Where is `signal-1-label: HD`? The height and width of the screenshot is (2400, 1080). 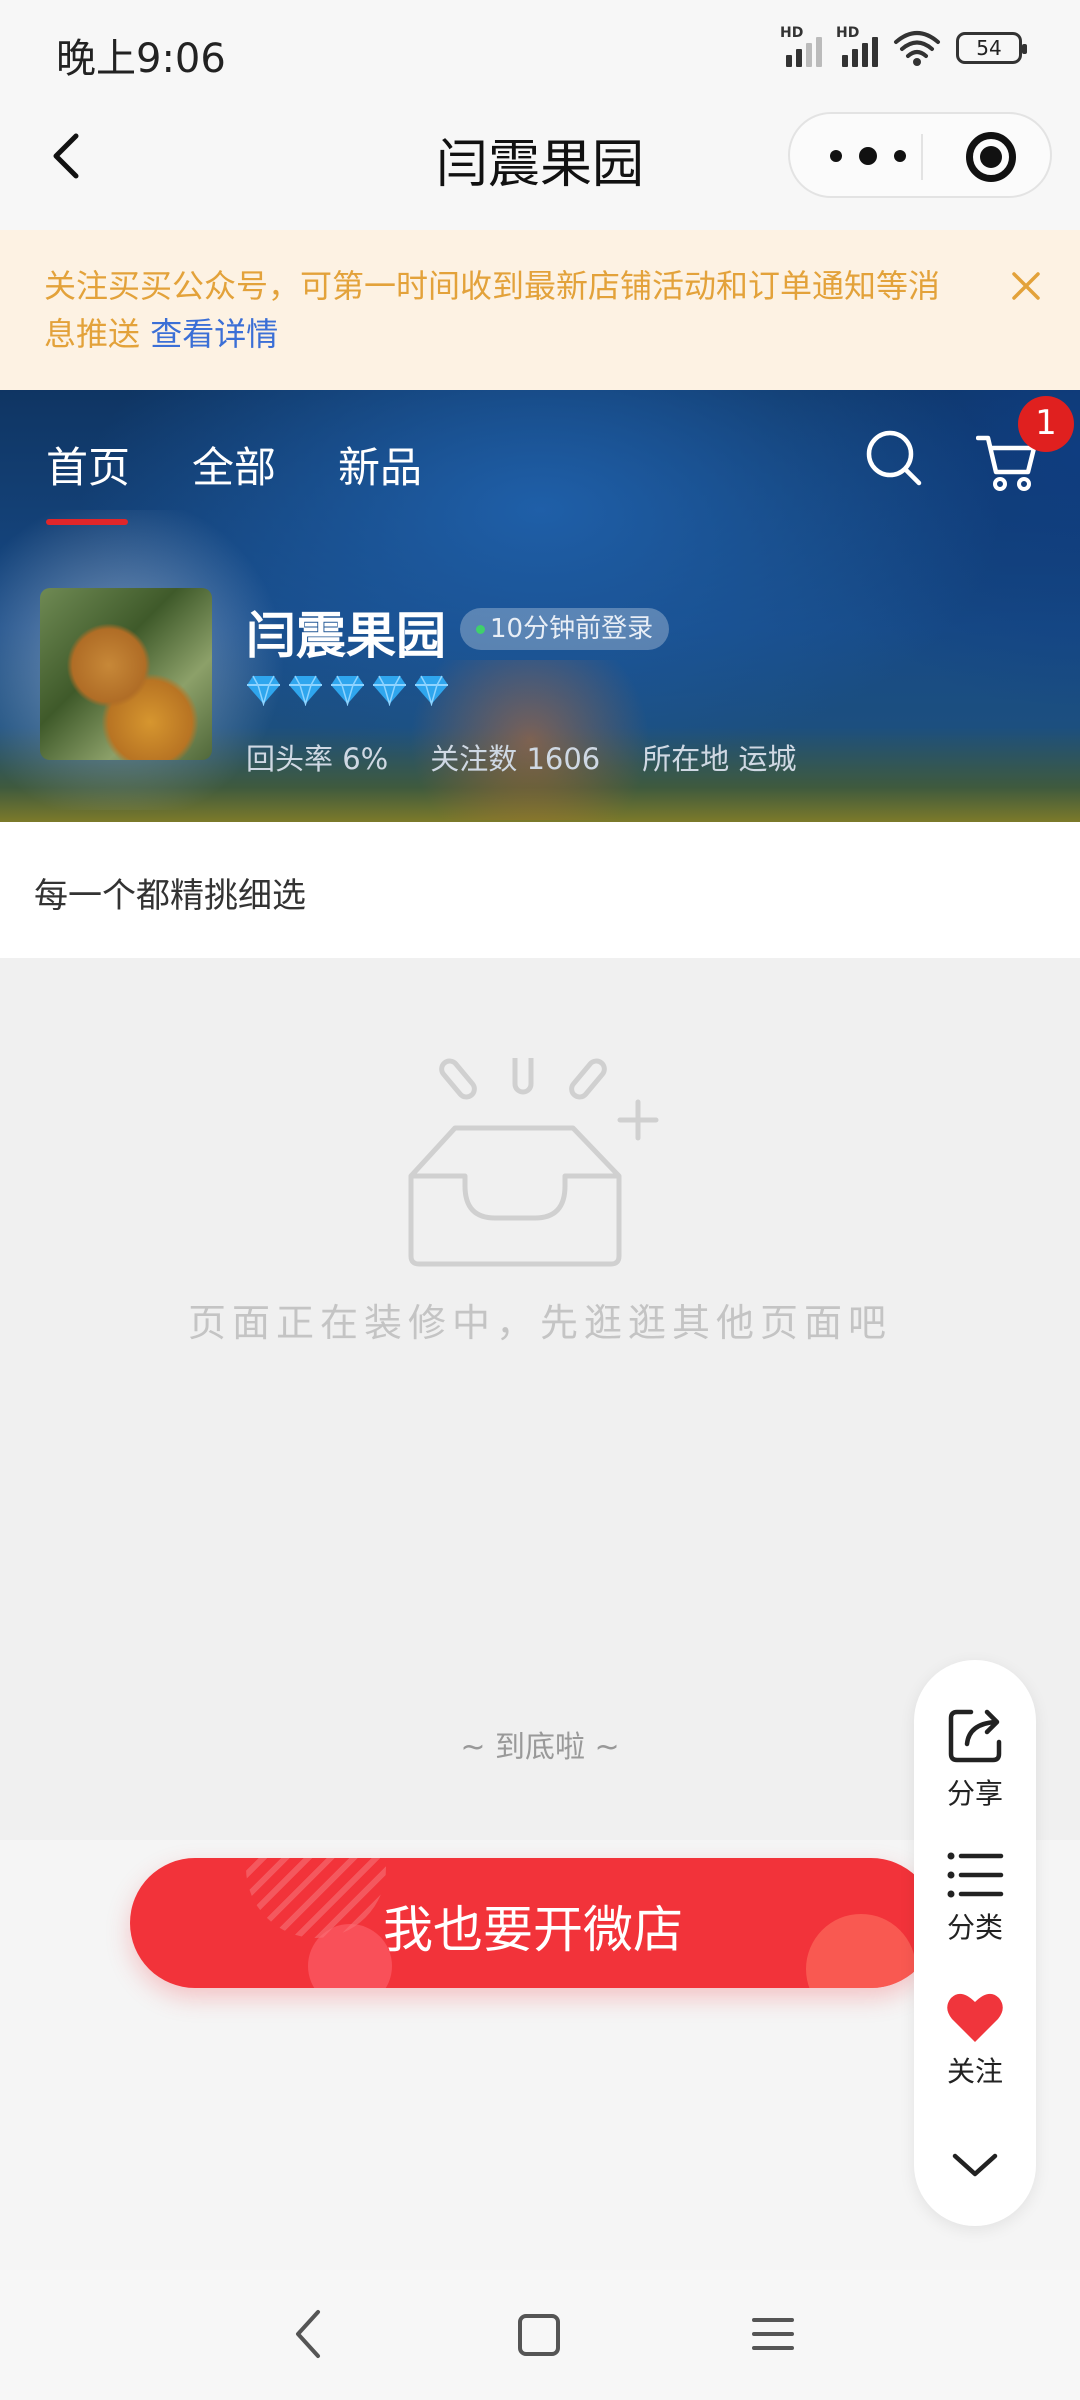 signal-1-label: HD is located at coordinates (792, 33).